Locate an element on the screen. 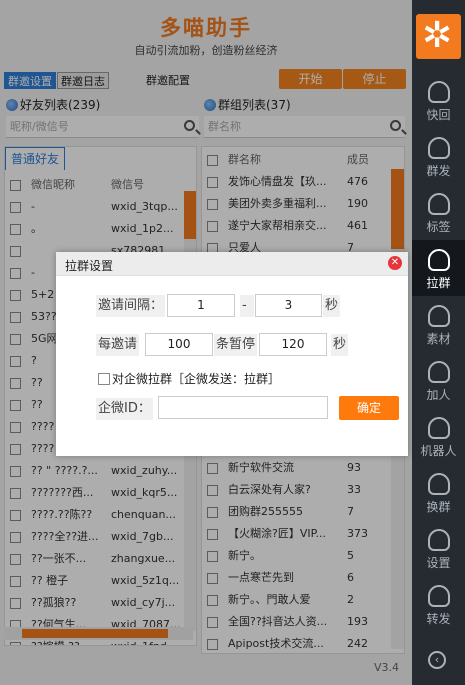  forward-icon is located at coordinates (438, 596).